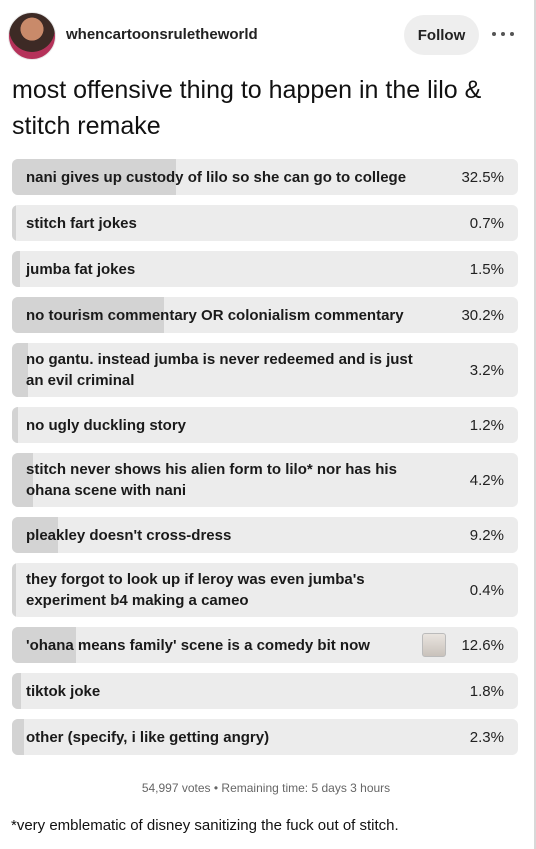 The width and height of the screenshot is (536, 849). I want to click on poll-option-percent: 32.5%, so click(482, 177).